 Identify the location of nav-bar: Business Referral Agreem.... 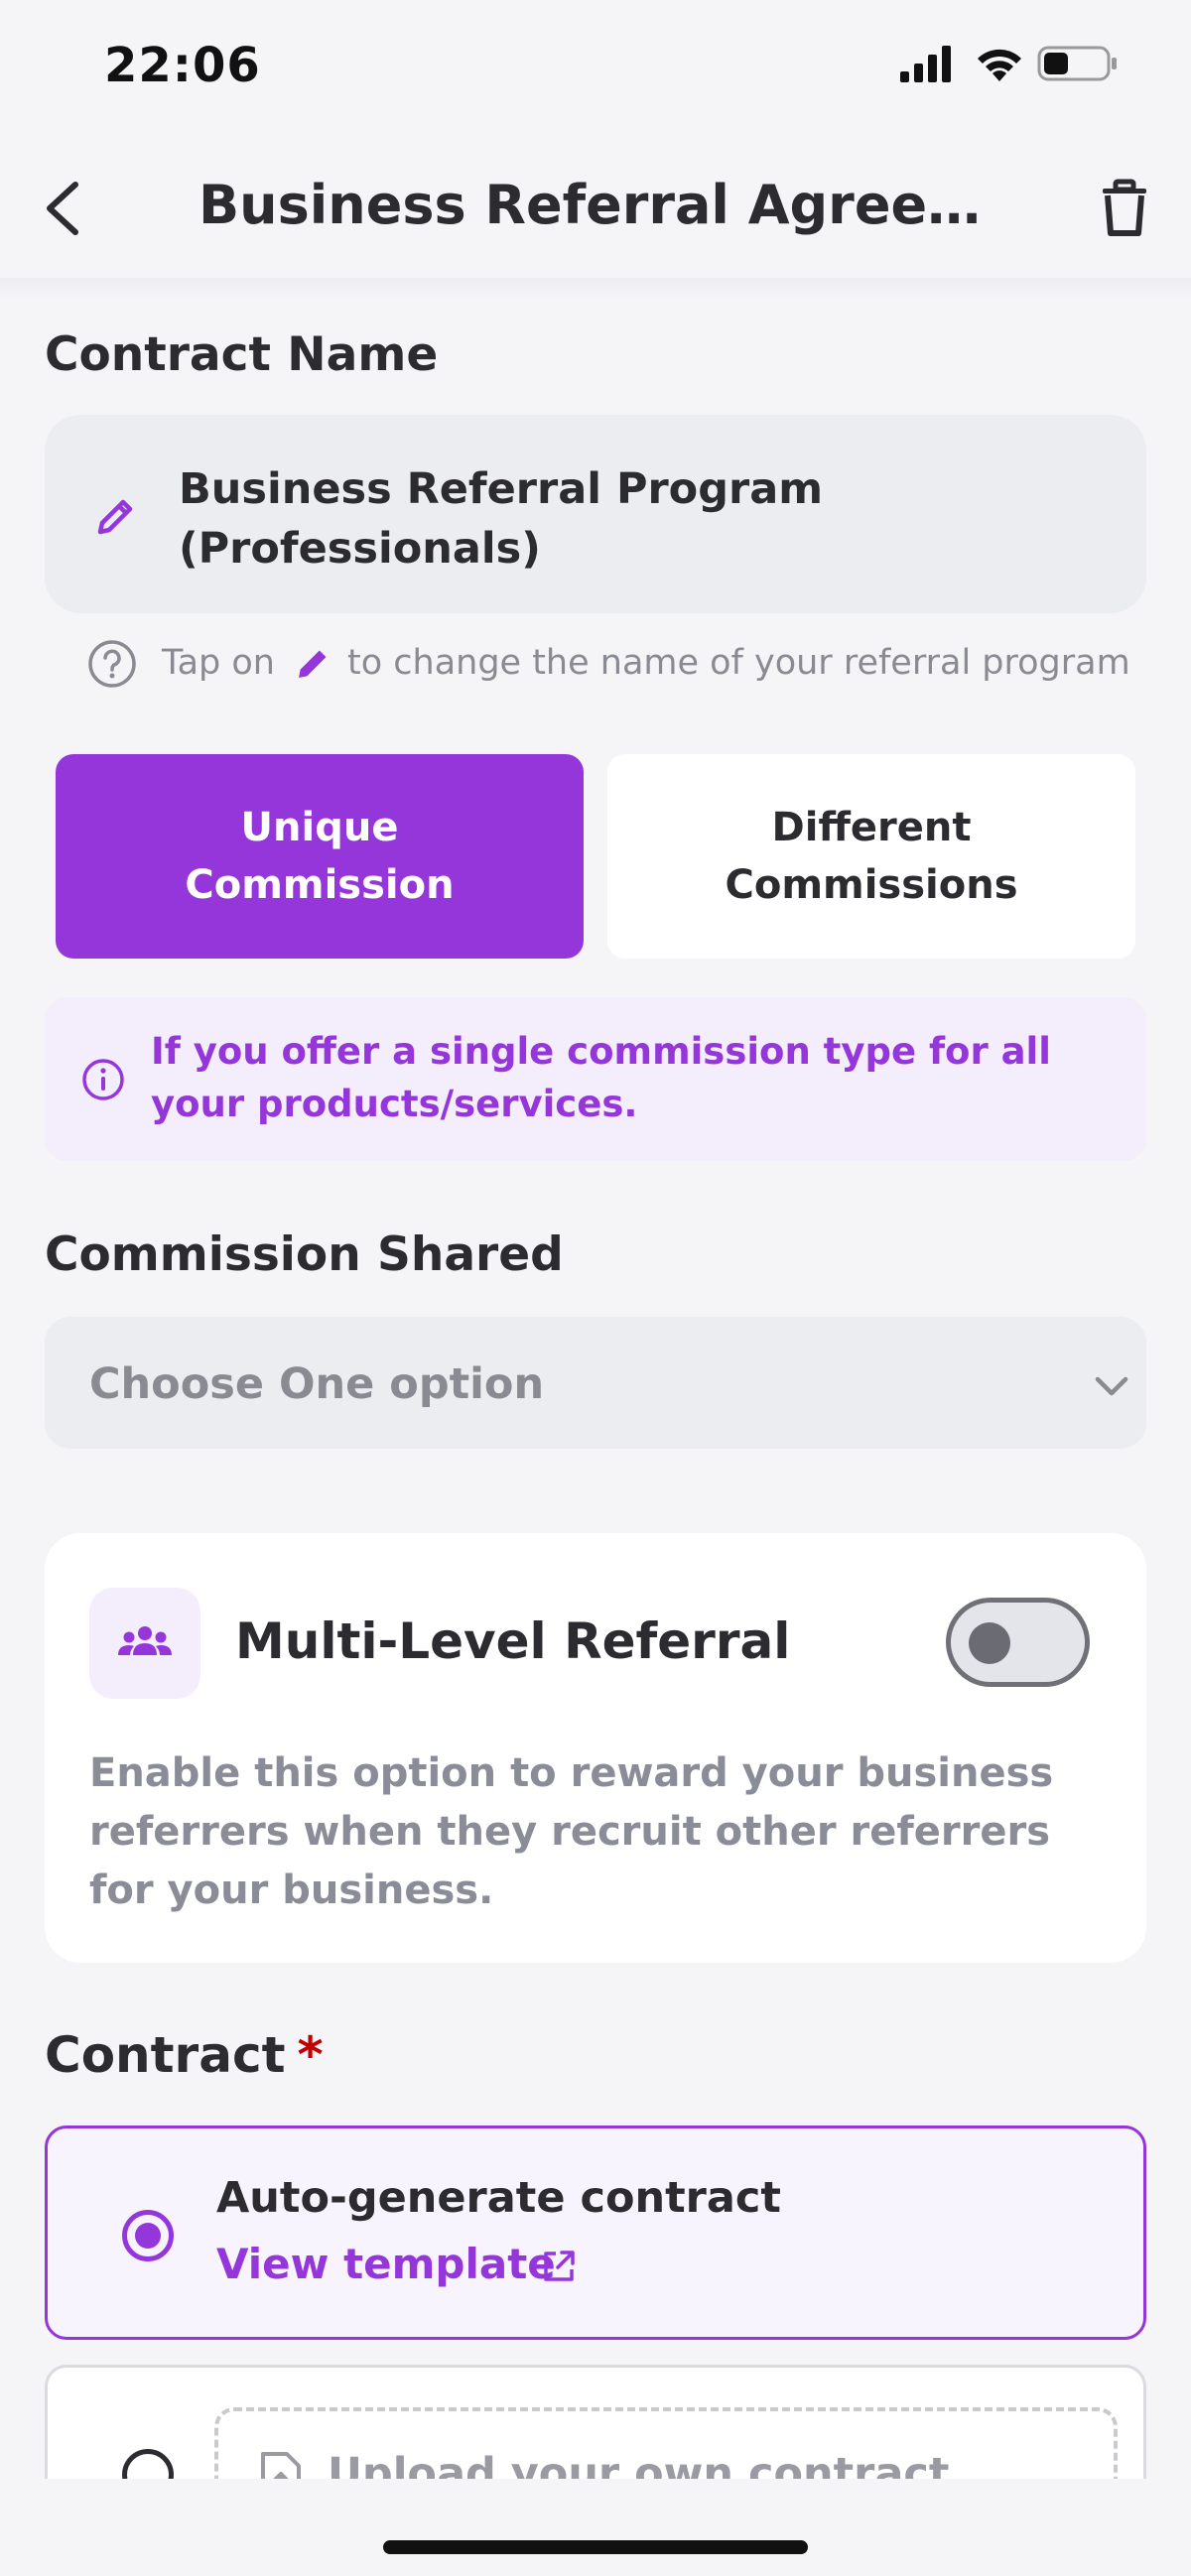
(595, 209).